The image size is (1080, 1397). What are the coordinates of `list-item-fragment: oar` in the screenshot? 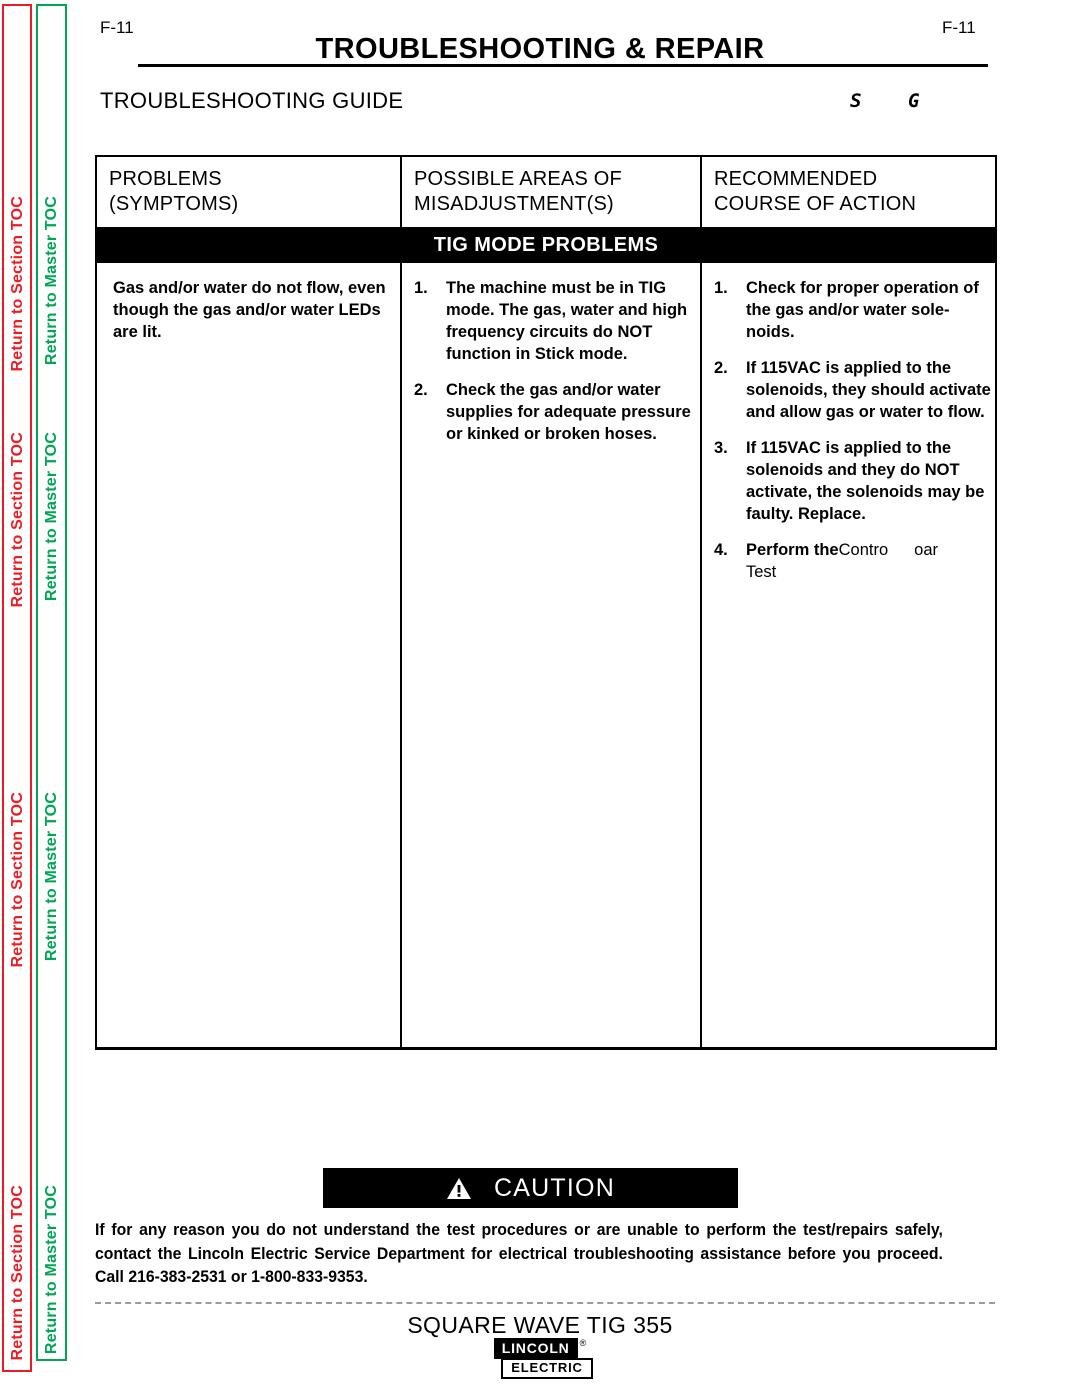 It's located at (926, 550).